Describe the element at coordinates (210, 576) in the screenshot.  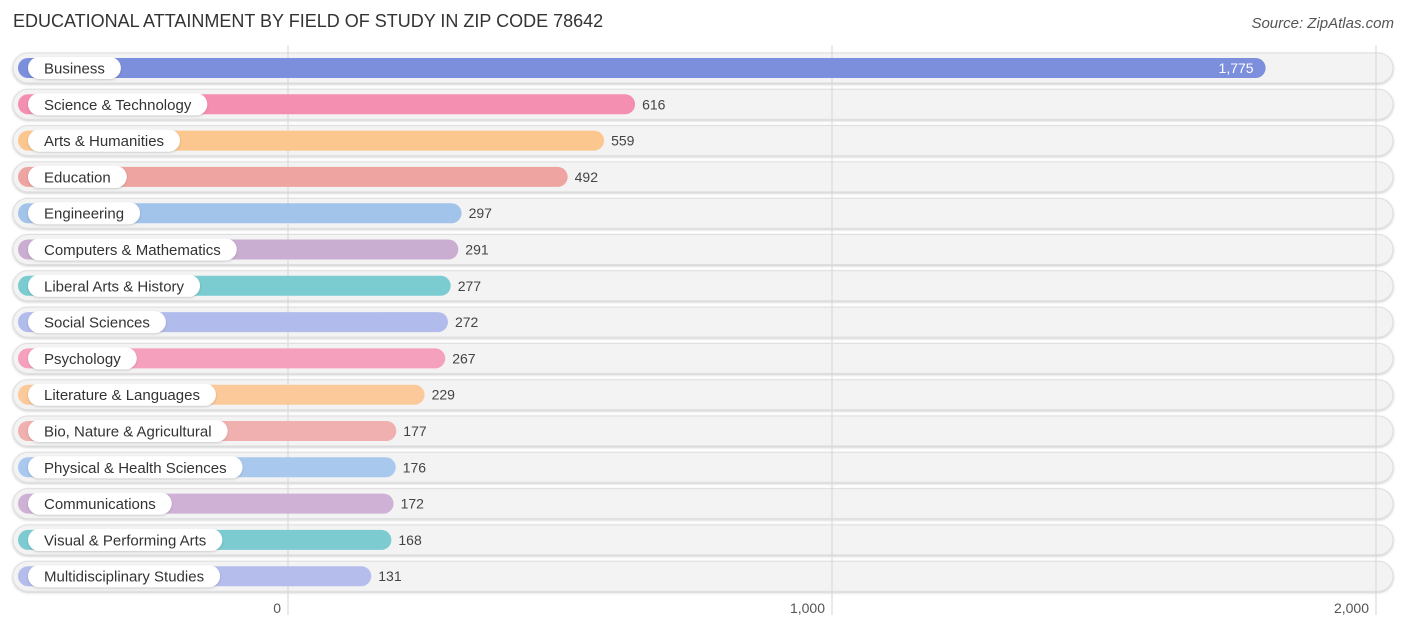
I see `bar-group: Multidisciplinary Studies 131` at that location.